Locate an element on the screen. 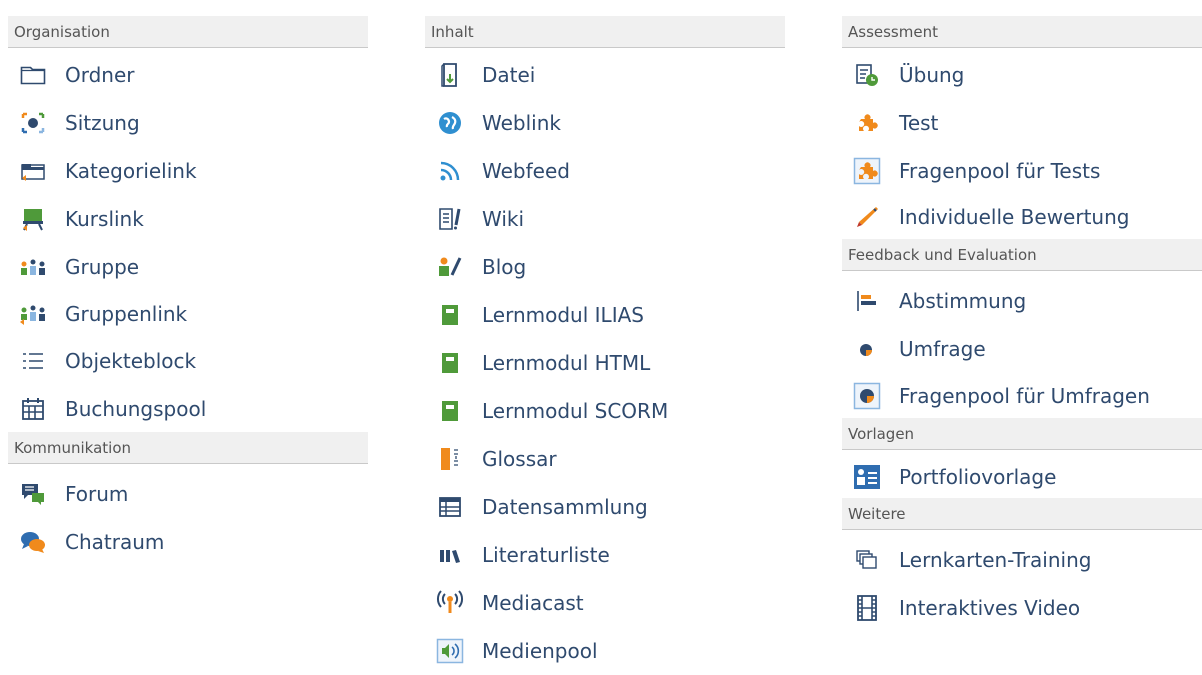 Image resolution: width=1202 pixels, height=675 pixels. glossary-icon is located at coordinates (450, 459).